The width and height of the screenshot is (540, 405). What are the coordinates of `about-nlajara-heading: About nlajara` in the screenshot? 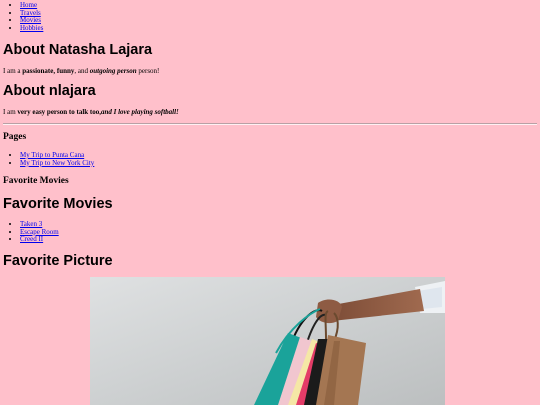 It's located at (49, 91).